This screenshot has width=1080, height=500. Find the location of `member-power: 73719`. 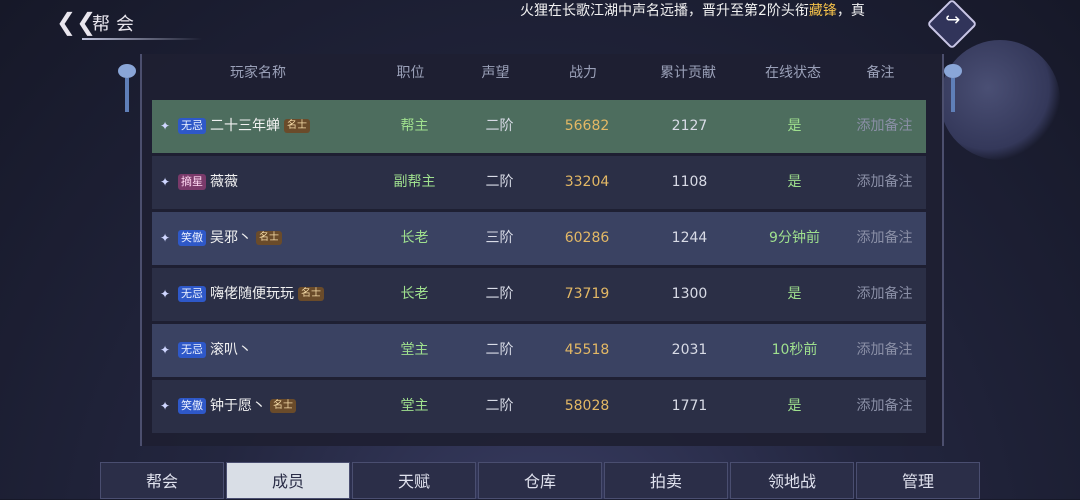

member-power: 73719 is located at coordinates (587, 294).